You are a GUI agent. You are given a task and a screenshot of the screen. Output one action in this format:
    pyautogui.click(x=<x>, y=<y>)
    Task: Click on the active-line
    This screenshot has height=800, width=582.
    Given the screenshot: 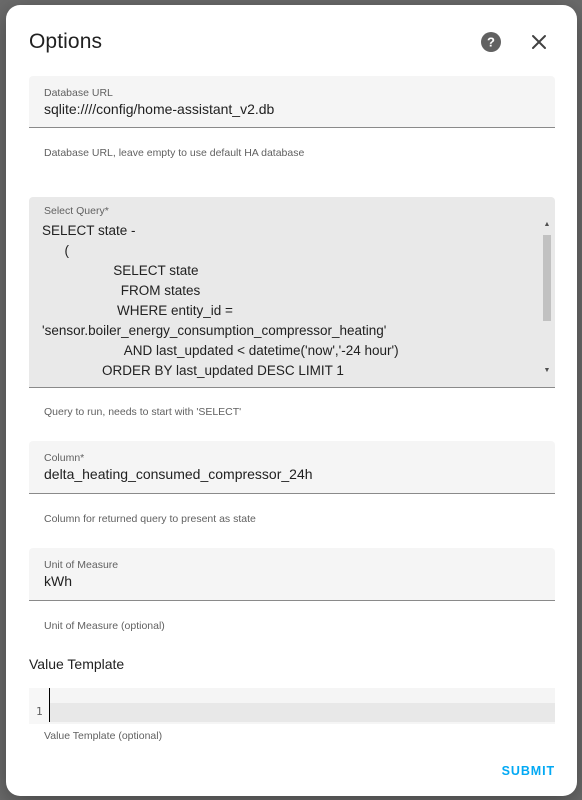 What is the action you would take?
    pyautogui.click(x=302, y=712)
    